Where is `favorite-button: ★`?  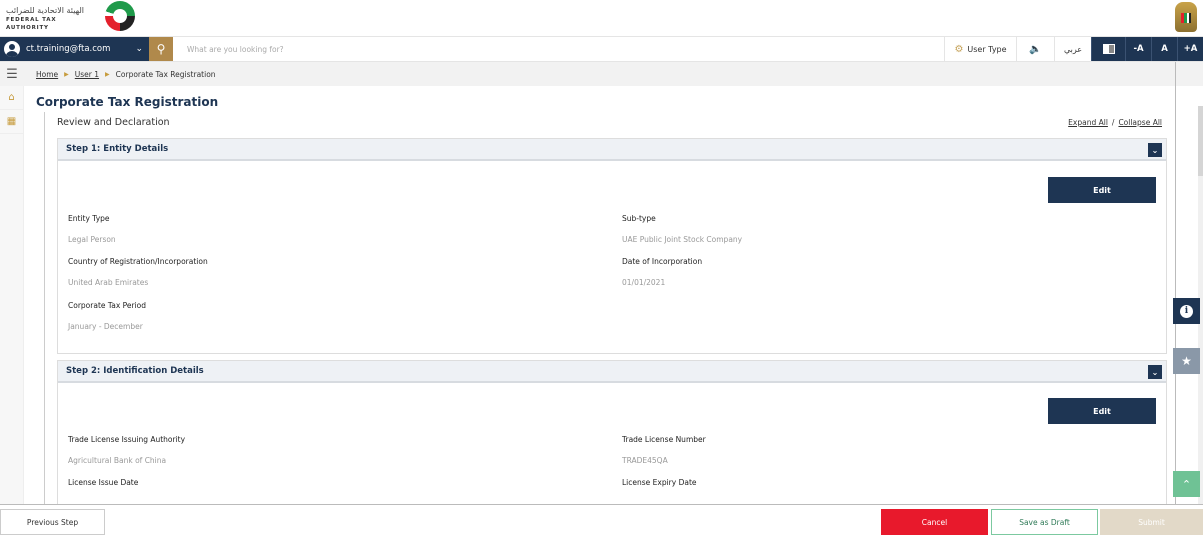 favorite-button: ★ is located at coordinates (1186, 361).